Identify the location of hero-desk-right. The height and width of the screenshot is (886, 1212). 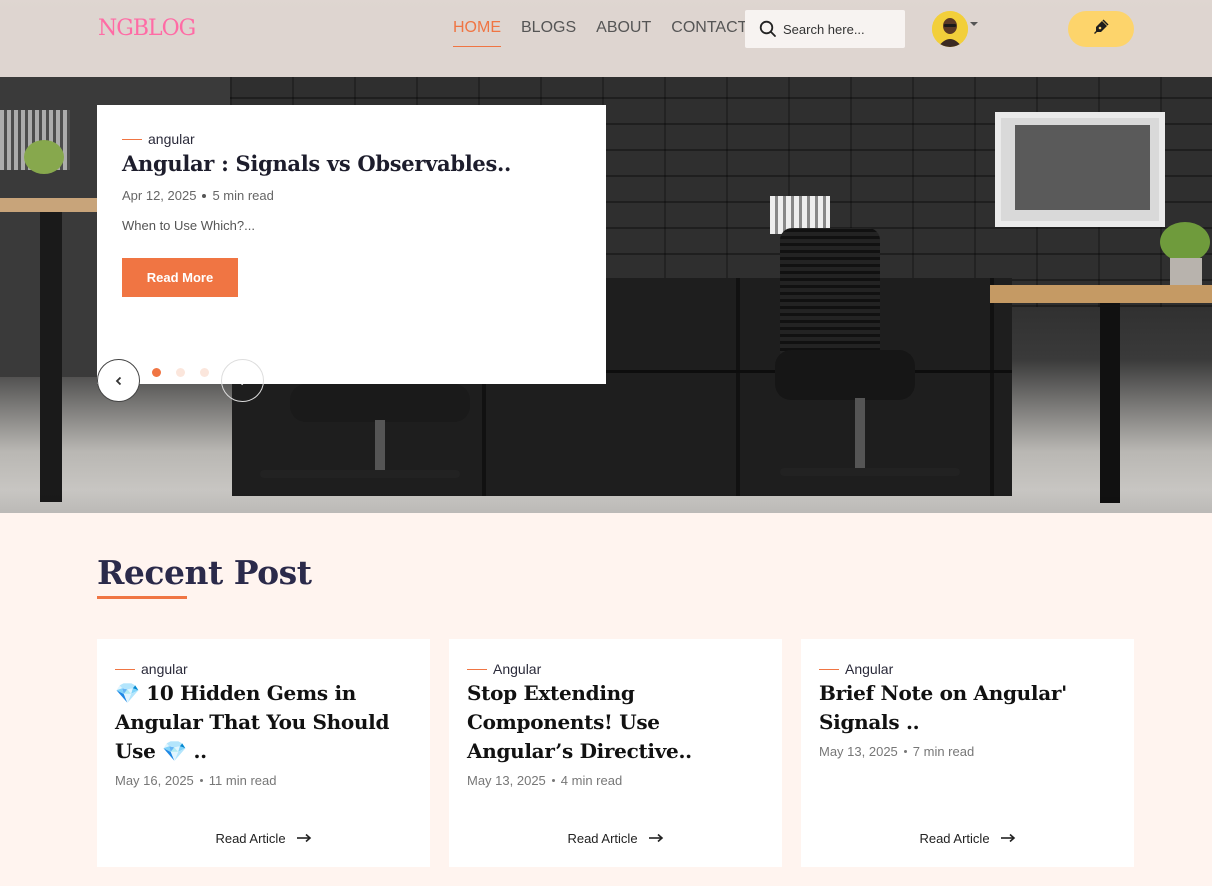
(1101, 294).